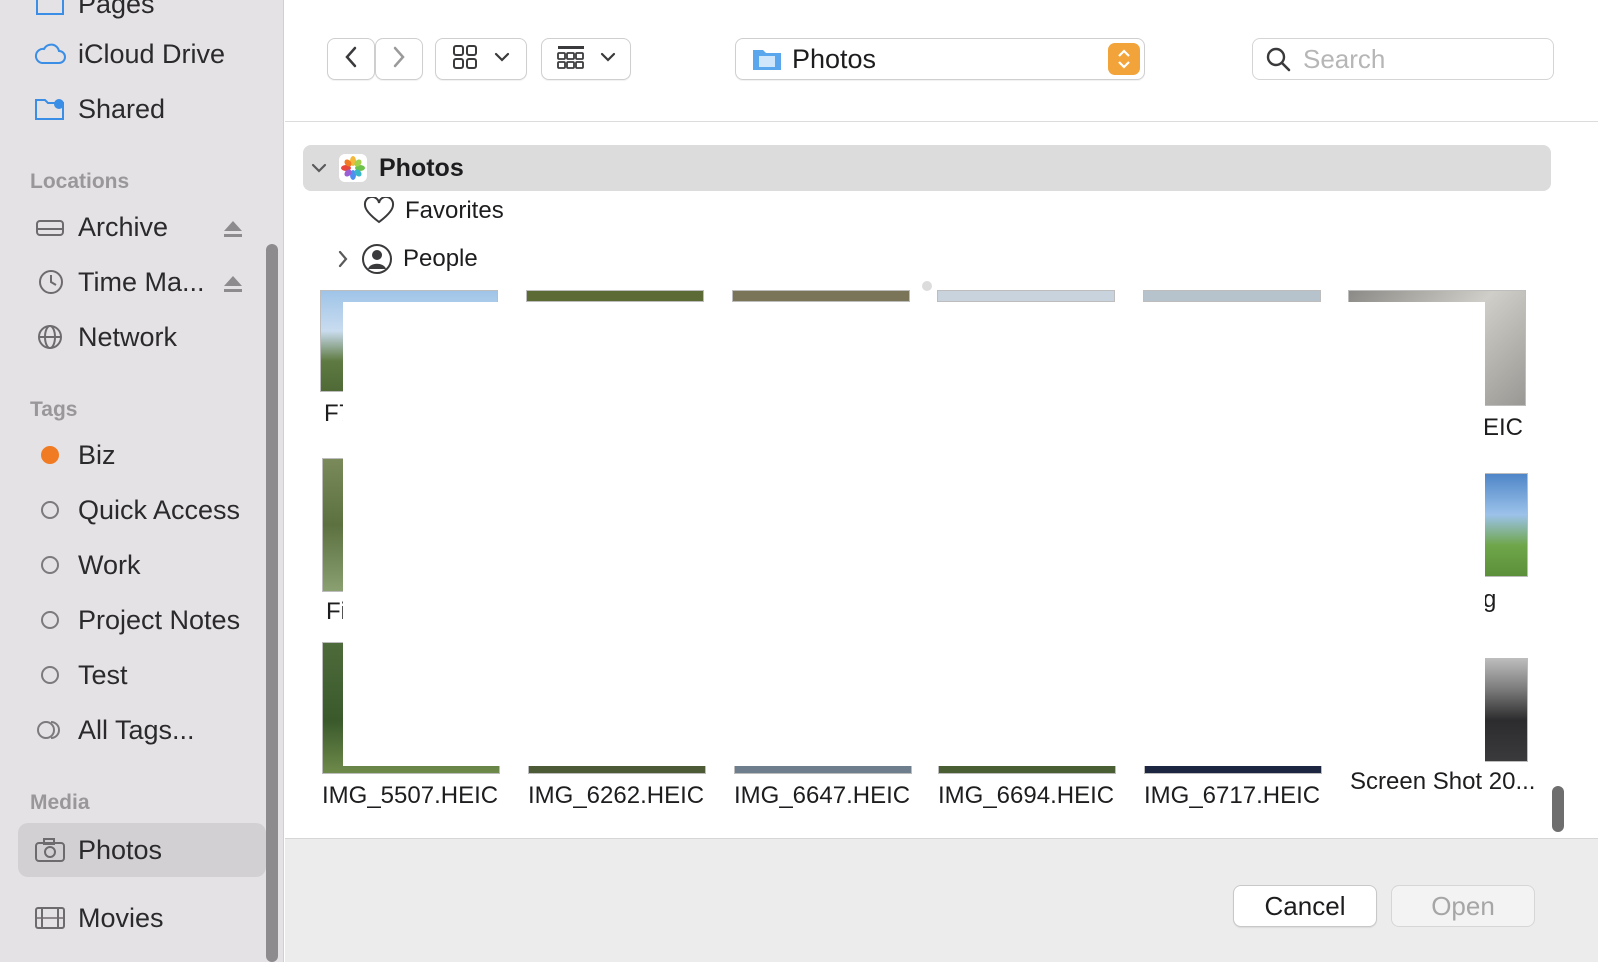 Image resolution: width=1598 pixels, height=962 pixels. Describe the element at coordinates (1232, 795) in the screenshot. I see `file-name: IMG_6717.HEIC` at that location.